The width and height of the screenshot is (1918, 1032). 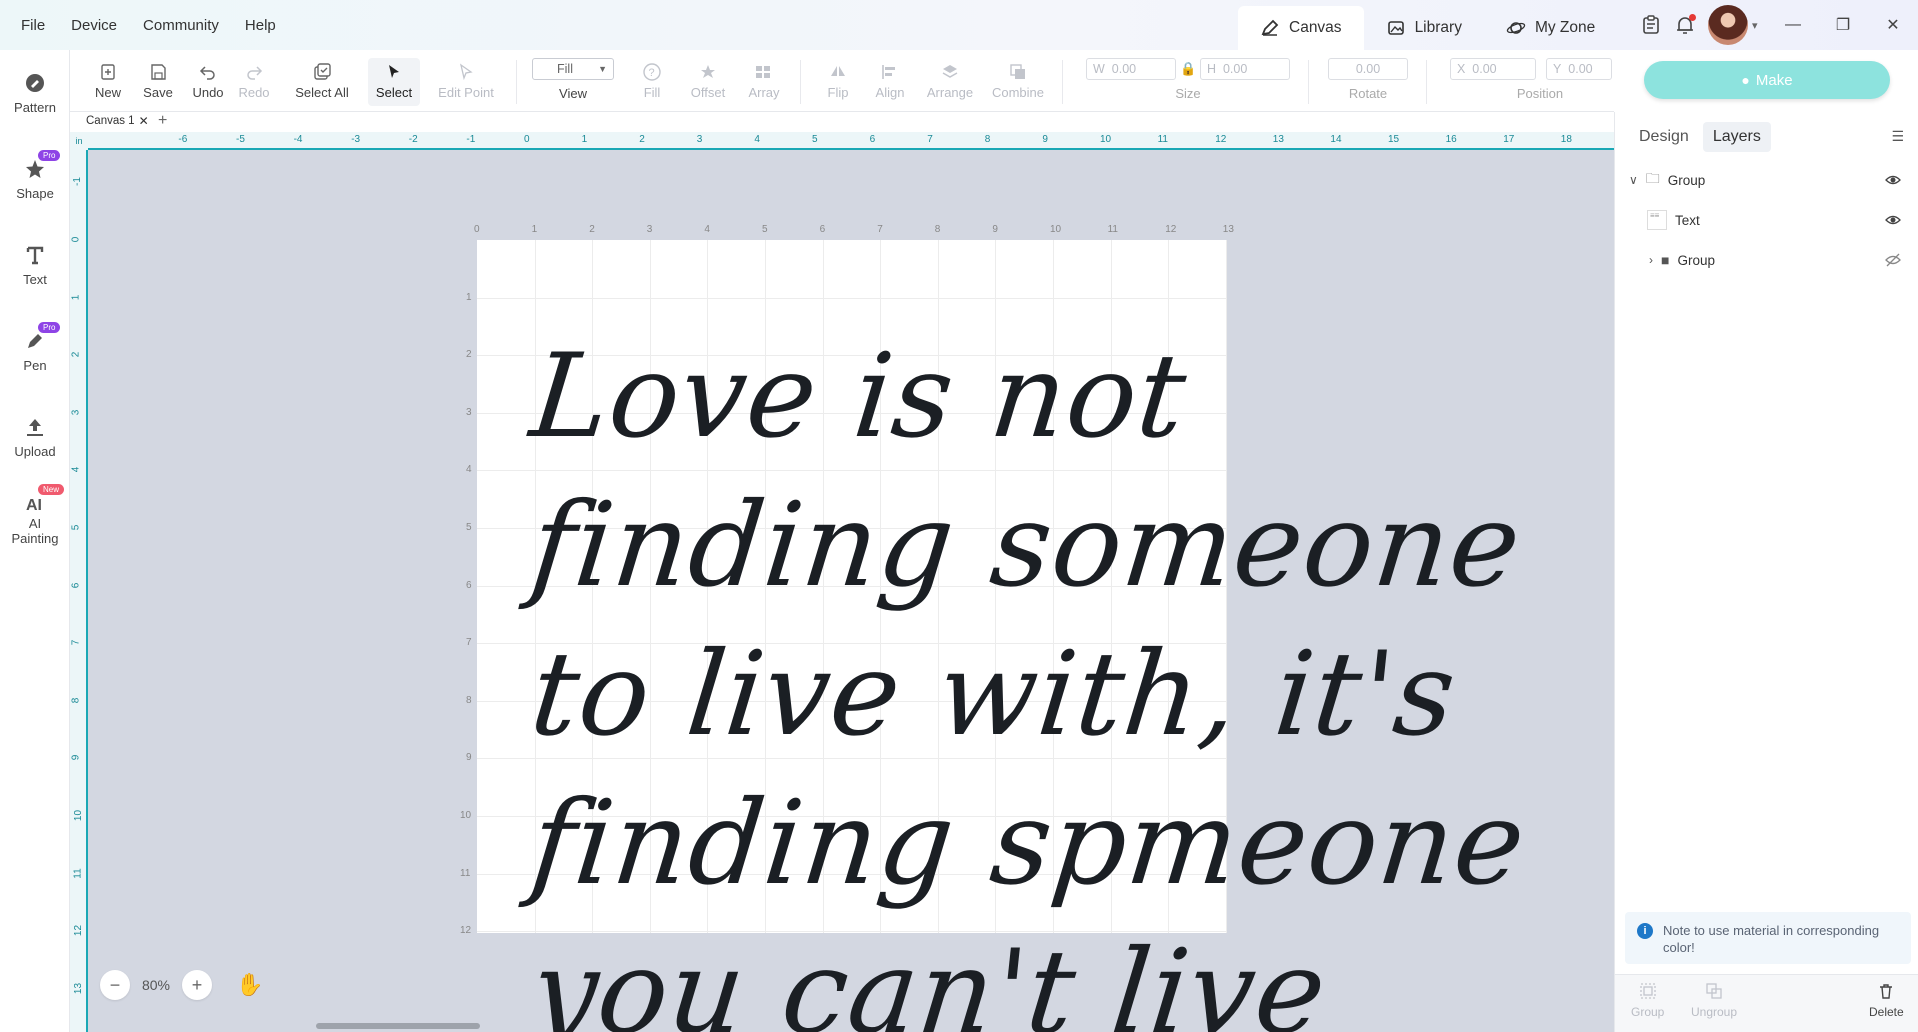 I want to click on pen-icon, so click(x=35, y=341).